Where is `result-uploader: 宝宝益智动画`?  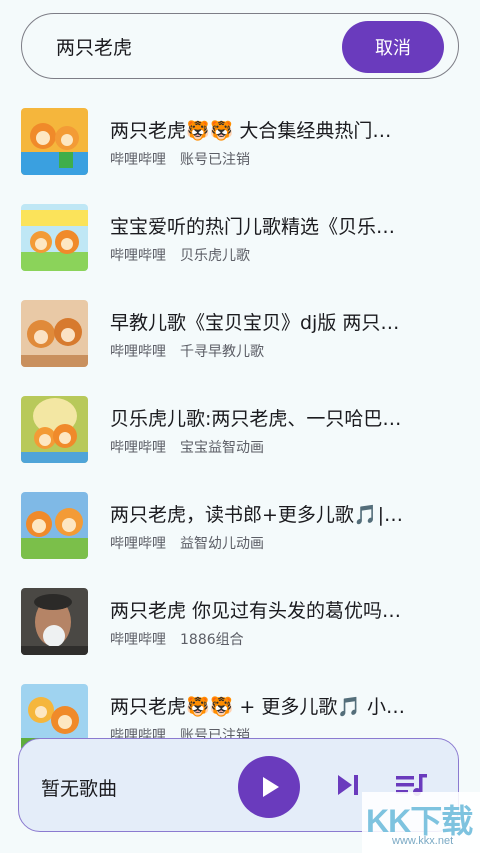 result-uploader: 宝宝益智动画 is located at coordinates (222, 448).